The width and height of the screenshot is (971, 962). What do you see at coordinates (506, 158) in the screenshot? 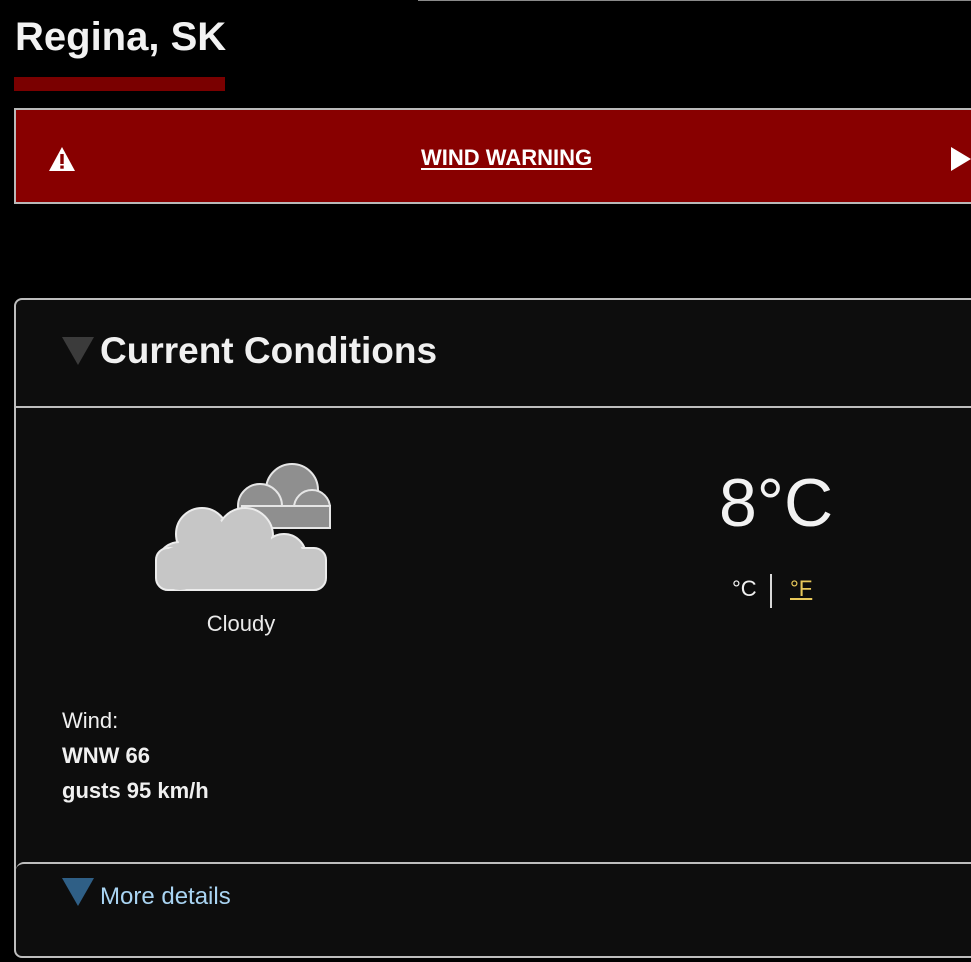
I see `alert-link: WIND WARNING` at bounding box center [506, 158].